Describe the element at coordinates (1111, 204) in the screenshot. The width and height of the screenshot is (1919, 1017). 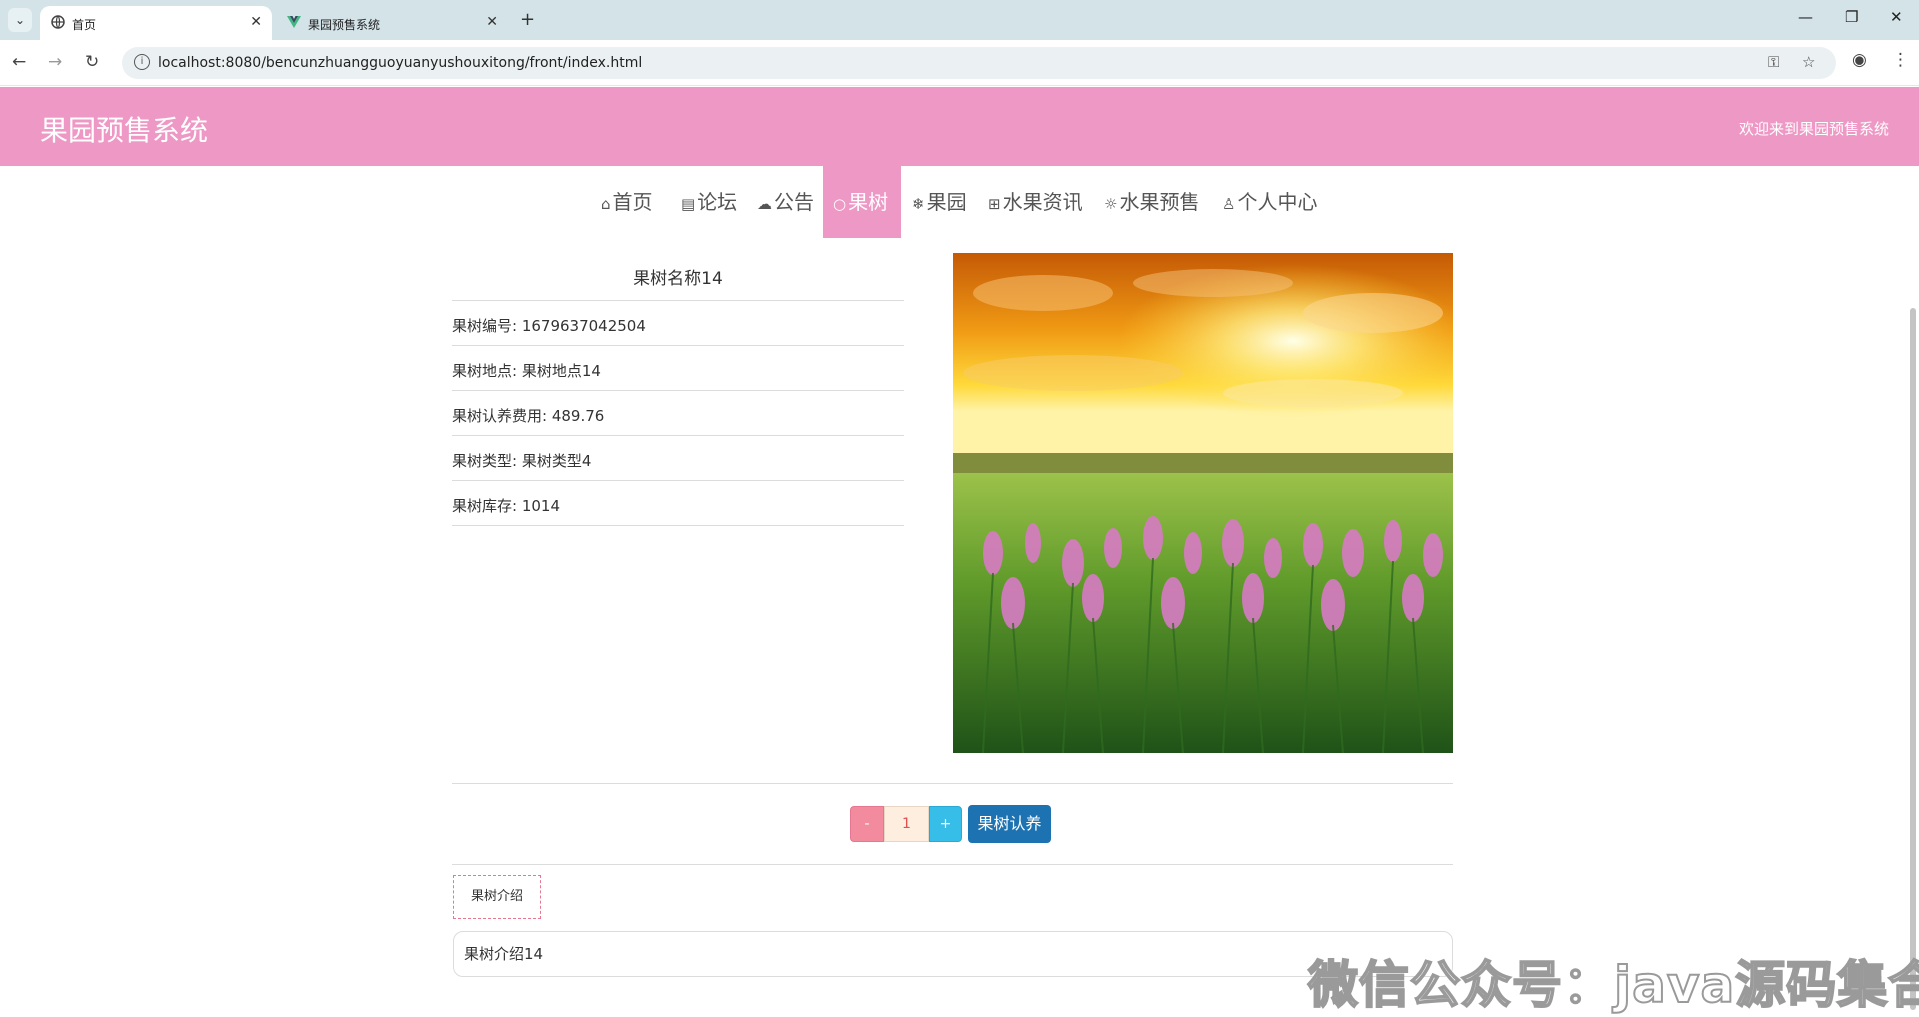
I see `sun-icon: ☼` at that location.